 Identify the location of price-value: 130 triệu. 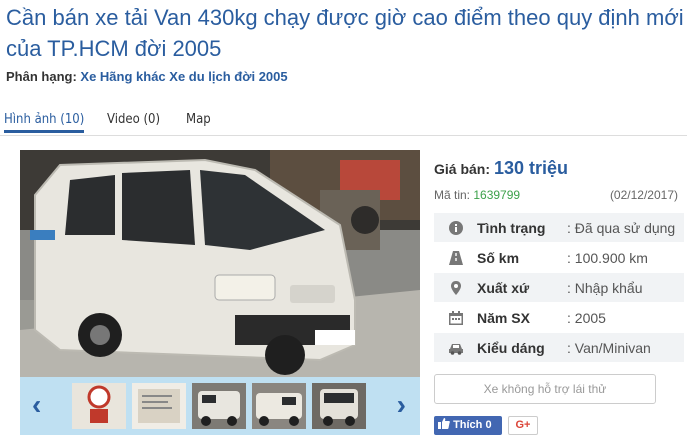
(531, 168).